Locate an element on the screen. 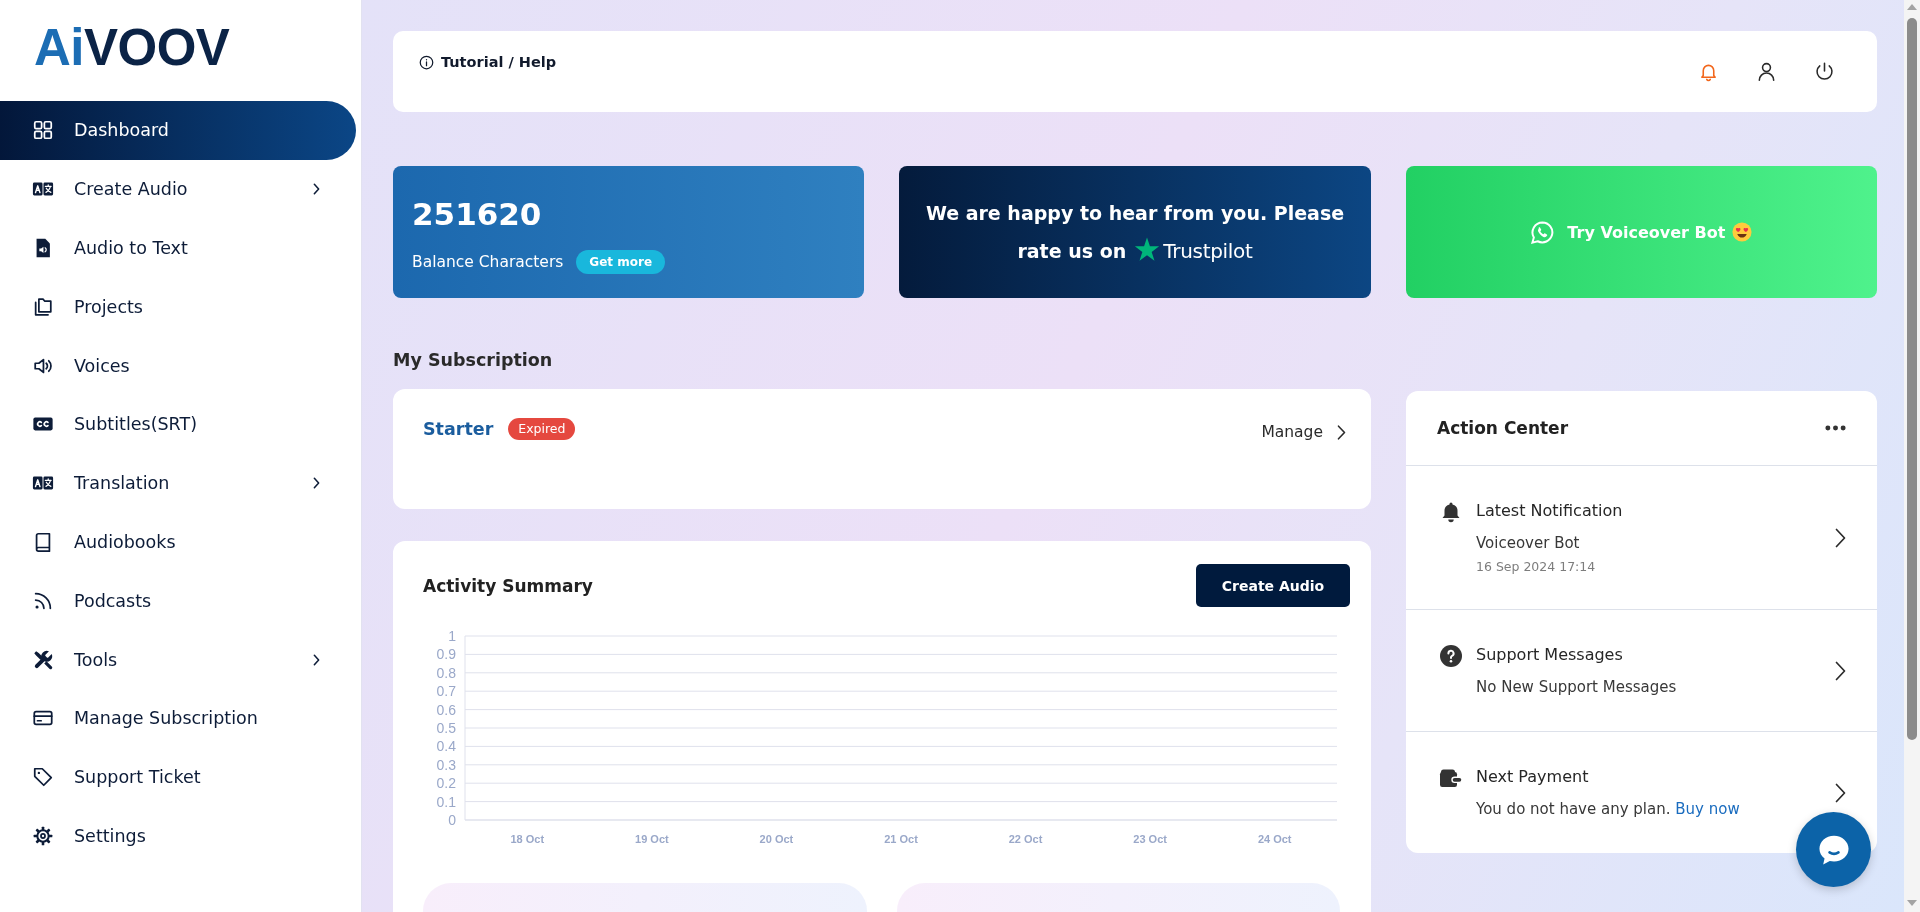 The width and height of the screenshot is (1920, 912). bot-banner-label: Try Voiceover Bot is located at coordinates (1646, 232).